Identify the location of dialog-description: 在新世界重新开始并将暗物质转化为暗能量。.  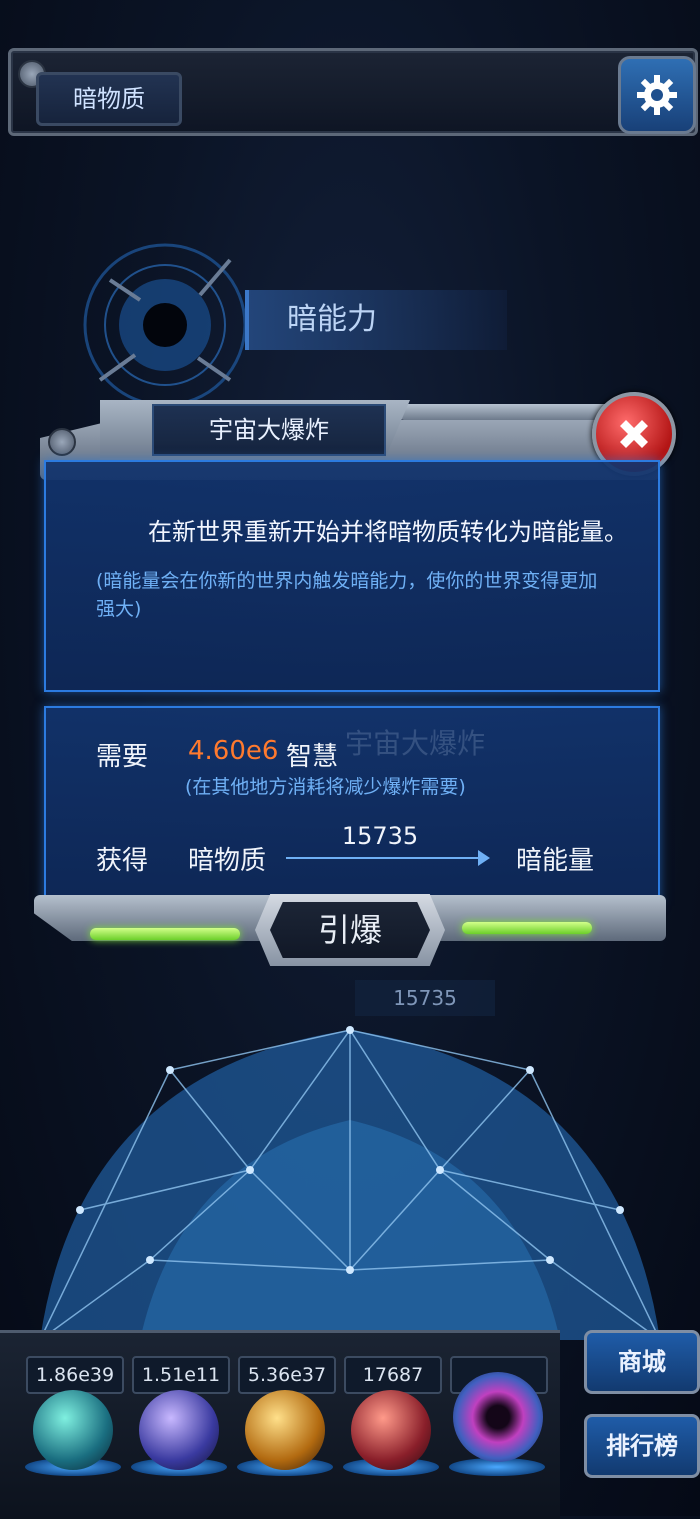
(355, 532).